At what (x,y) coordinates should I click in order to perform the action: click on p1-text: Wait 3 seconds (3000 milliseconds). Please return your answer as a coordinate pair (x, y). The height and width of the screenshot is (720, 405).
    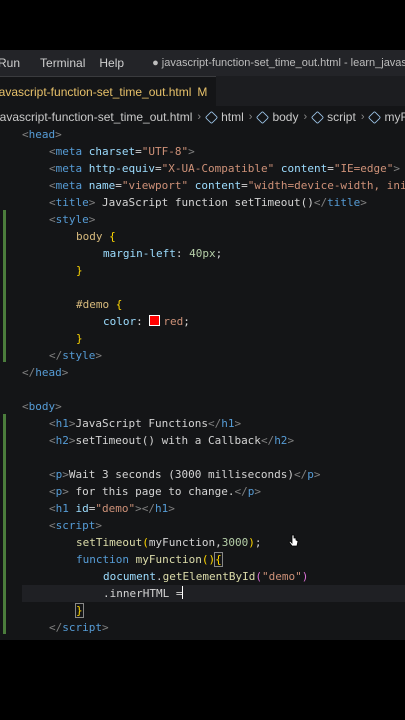
    Looking at the image, I should click on (181, 474).